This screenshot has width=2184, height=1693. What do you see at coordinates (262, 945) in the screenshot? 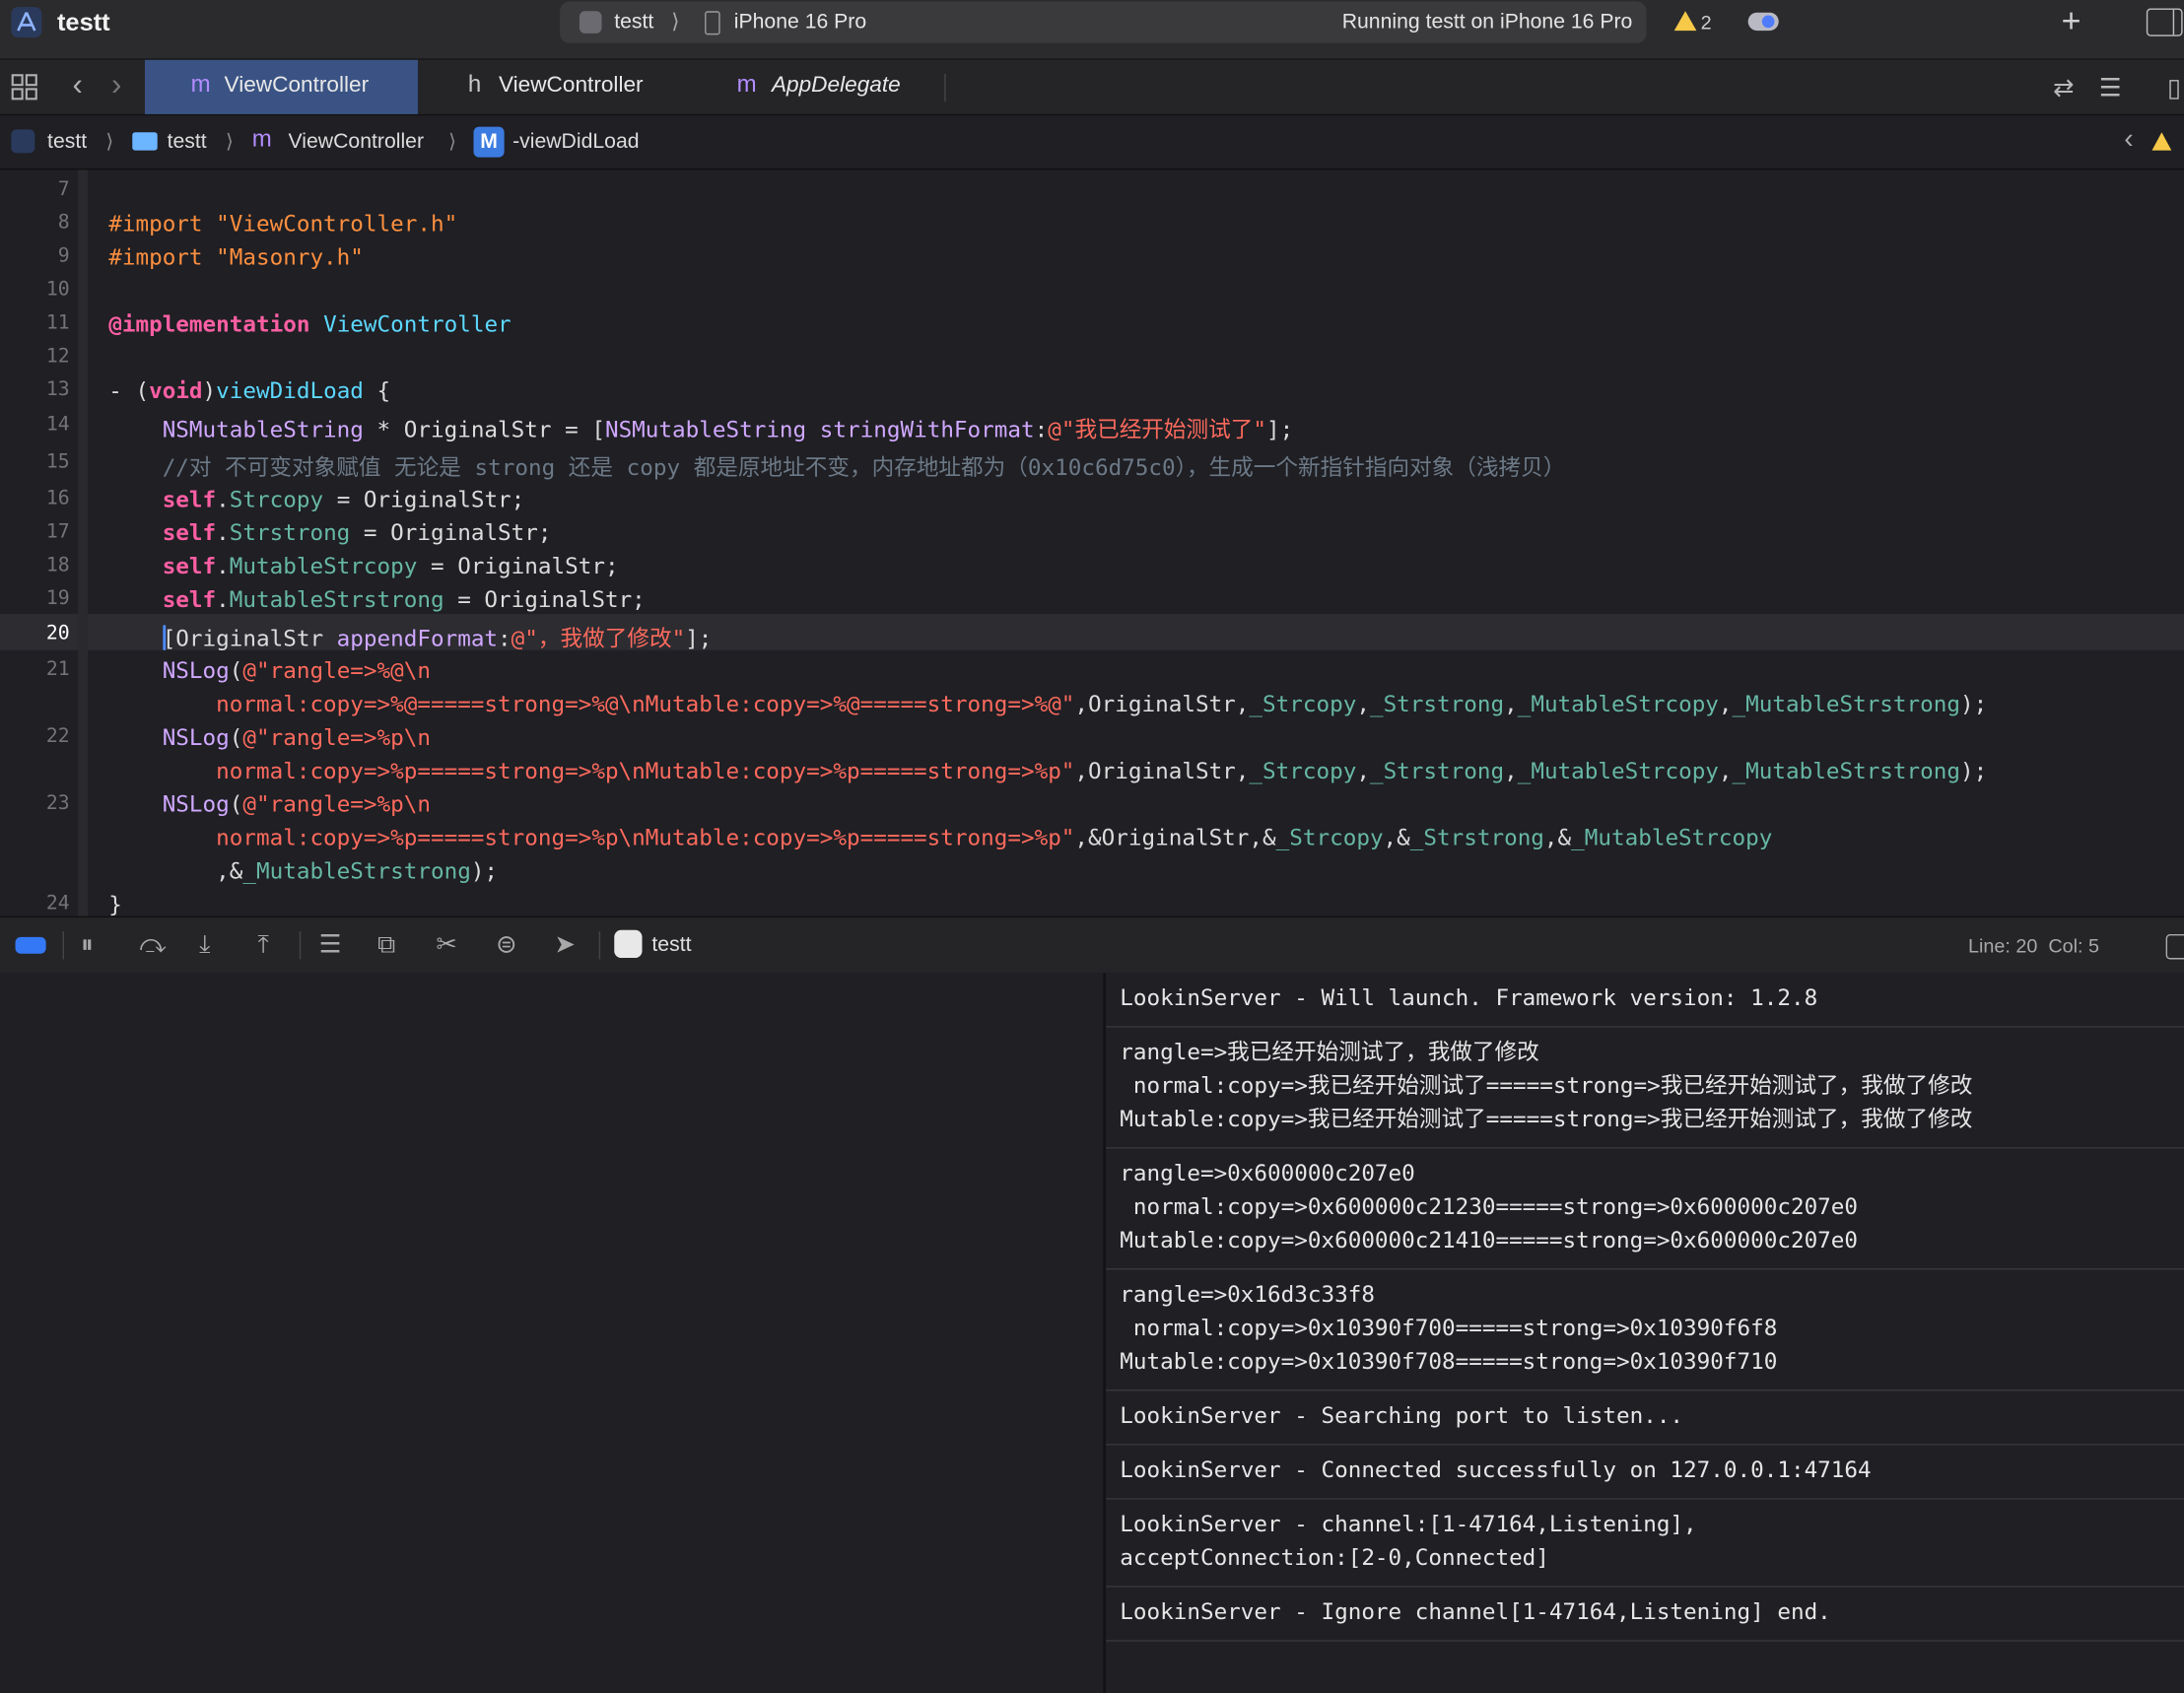
I see `step-out-icon: ⤒` at bounding box center [262, 945].